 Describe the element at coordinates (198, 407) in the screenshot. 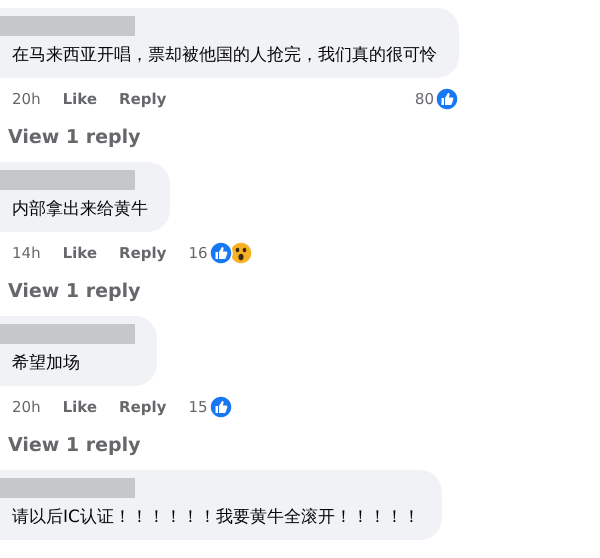

I see `reaction-count: 15` at that location.